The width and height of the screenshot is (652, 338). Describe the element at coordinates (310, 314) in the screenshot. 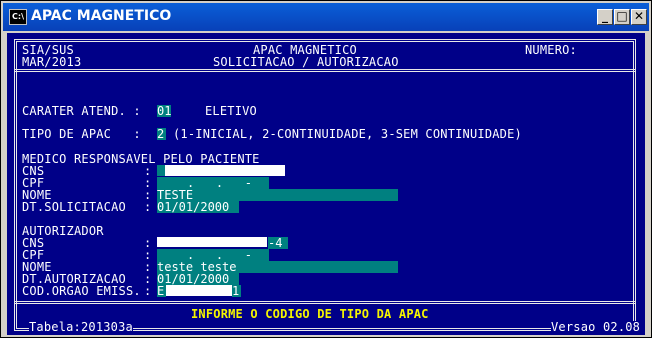

I see `status-message: INFORME O CODIGO DE TIPO DA APAC` at that location.